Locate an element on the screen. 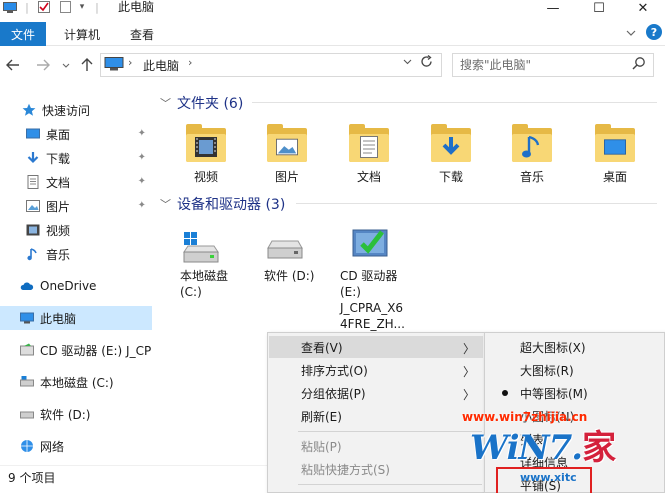  menu-item-view: 查看(V) 〉 is located at coordinates (376, 347).